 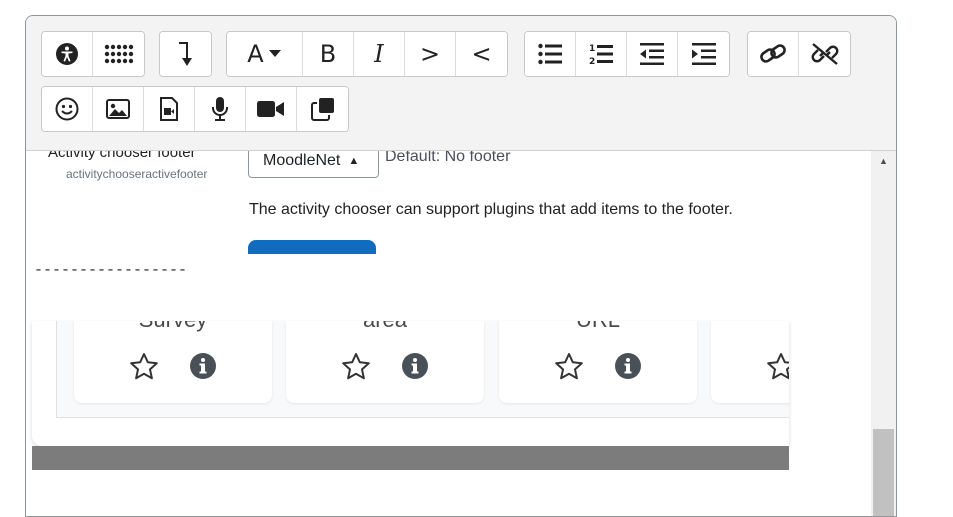 I want to click on vertical-scrollbar: ▲︎, so click(x=883, y=333).